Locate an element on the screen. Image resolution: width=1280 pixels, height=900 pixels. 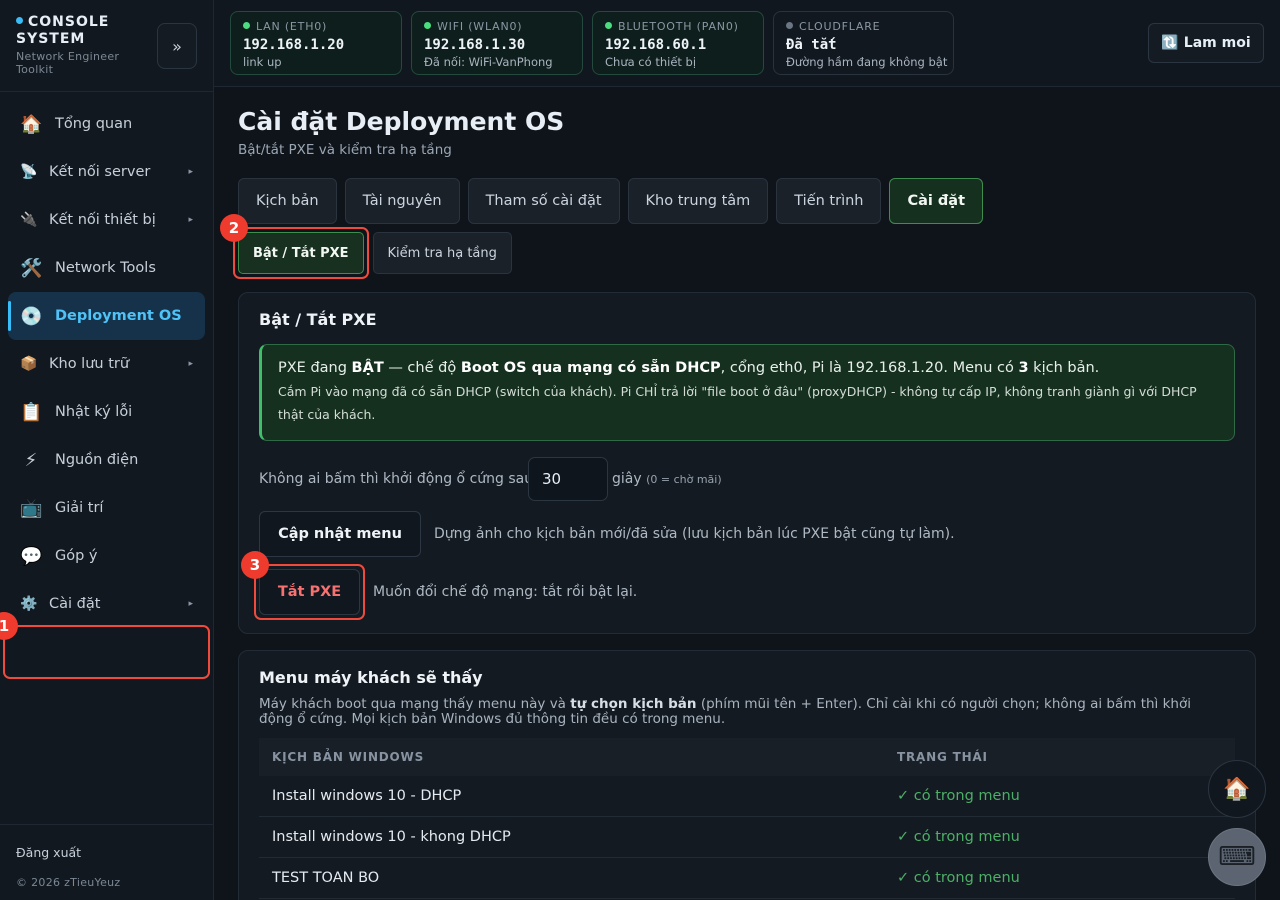
keyboard-fab-button: ⌨ is located at coordinates (1237, 857).